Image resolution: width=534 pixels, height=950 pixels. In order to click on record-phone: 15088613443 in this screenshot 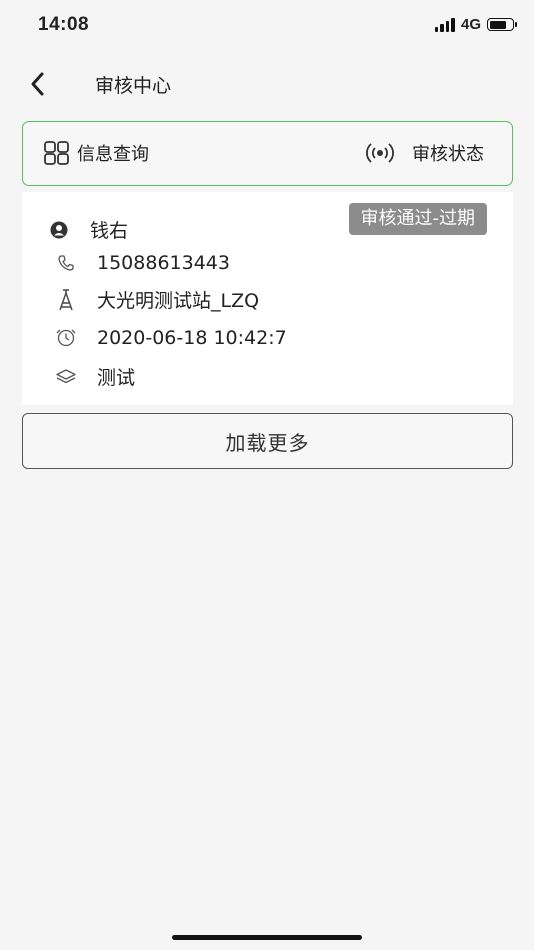, I will do `click(163, 263)`.